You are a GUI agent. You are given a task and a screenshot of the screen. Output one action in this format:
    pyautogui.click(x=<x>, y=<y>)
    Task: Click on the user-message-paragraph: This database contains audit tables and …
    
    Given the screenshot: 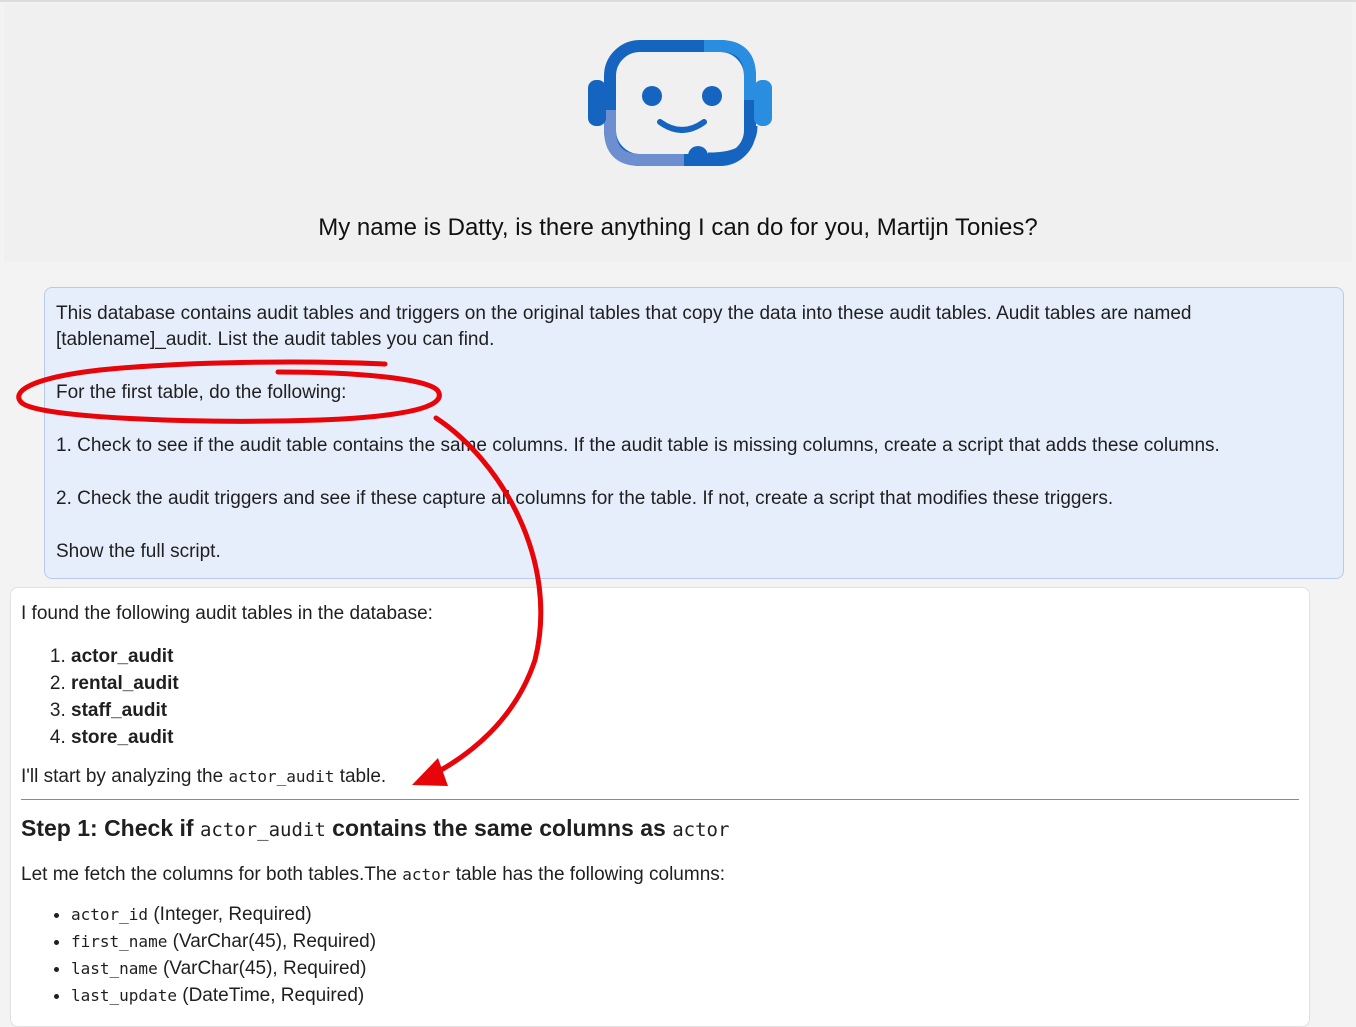 What is the action you would take?
    pyautogui.click(x=624, y=326)
    